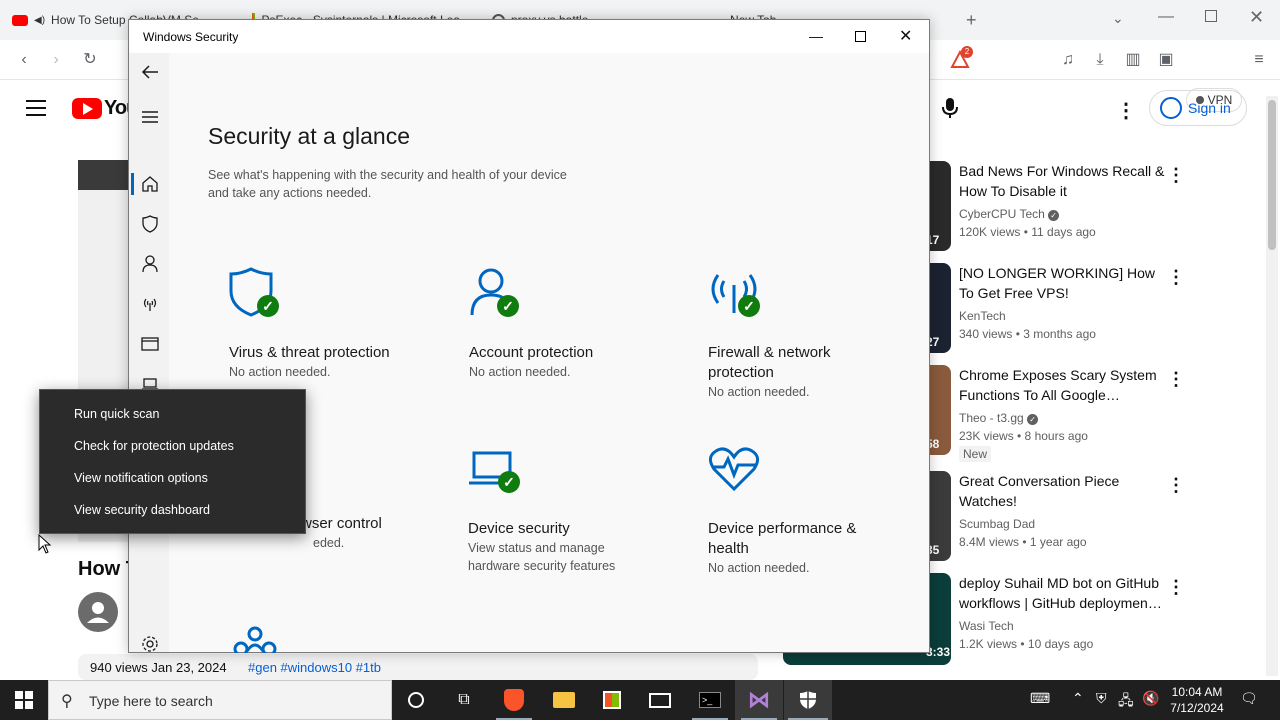  I want to click on shield-icon, so click(150, 224).